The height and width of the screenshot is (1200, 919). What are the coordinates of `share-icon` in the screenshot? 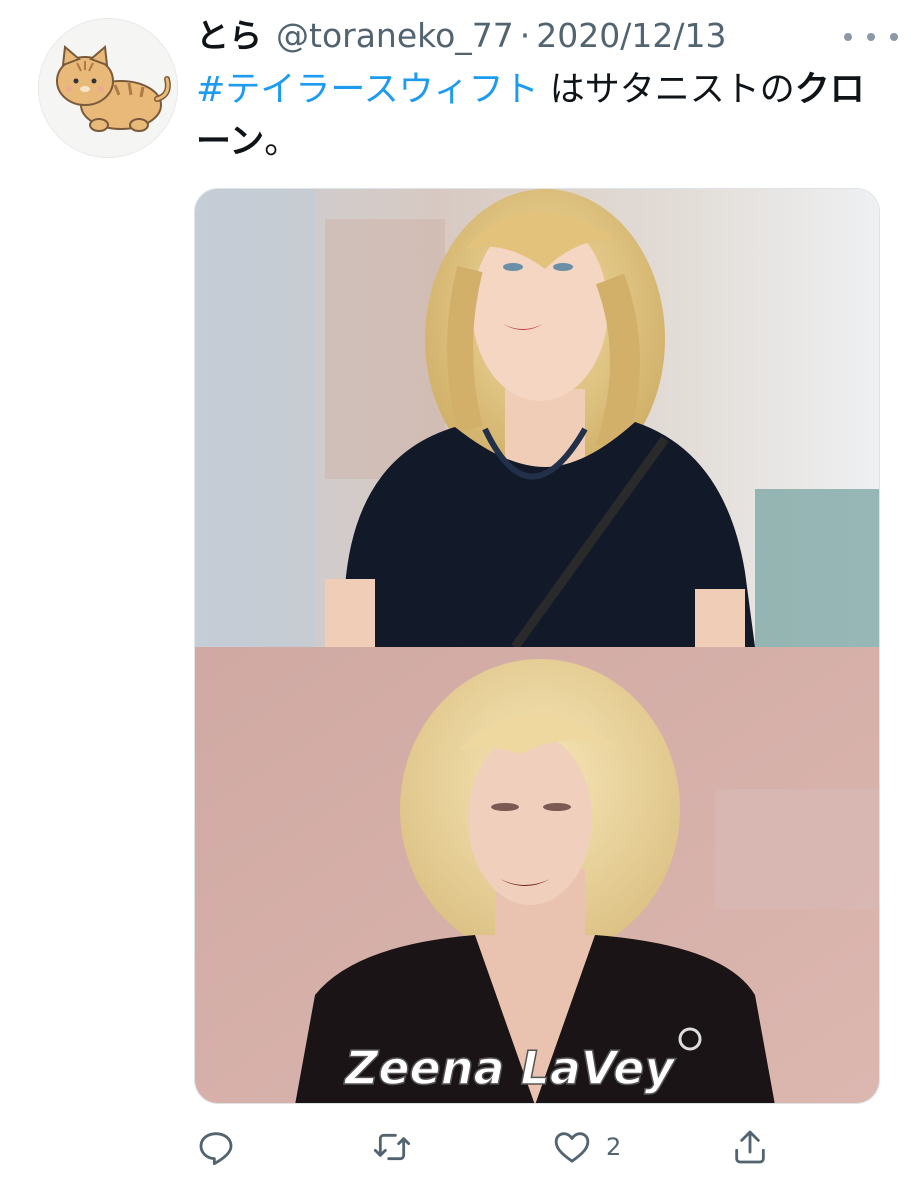 It's located at (750, 1147).